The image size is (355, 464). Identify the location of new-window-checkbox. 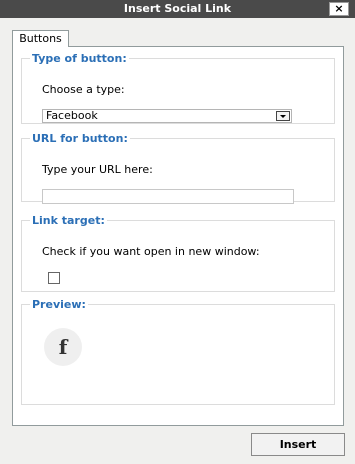
(54, 278).